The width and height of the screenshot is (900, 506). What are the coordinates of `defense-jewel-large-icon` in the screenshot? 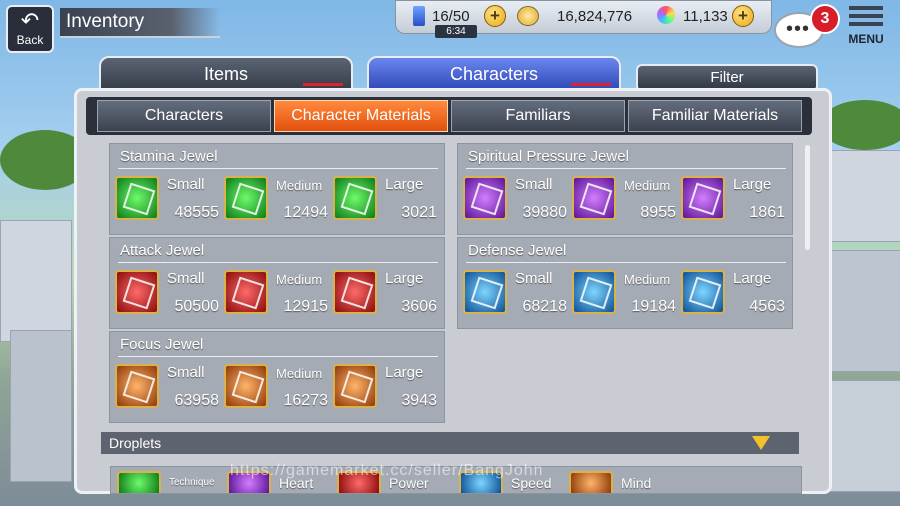 It's located at (703, 292).